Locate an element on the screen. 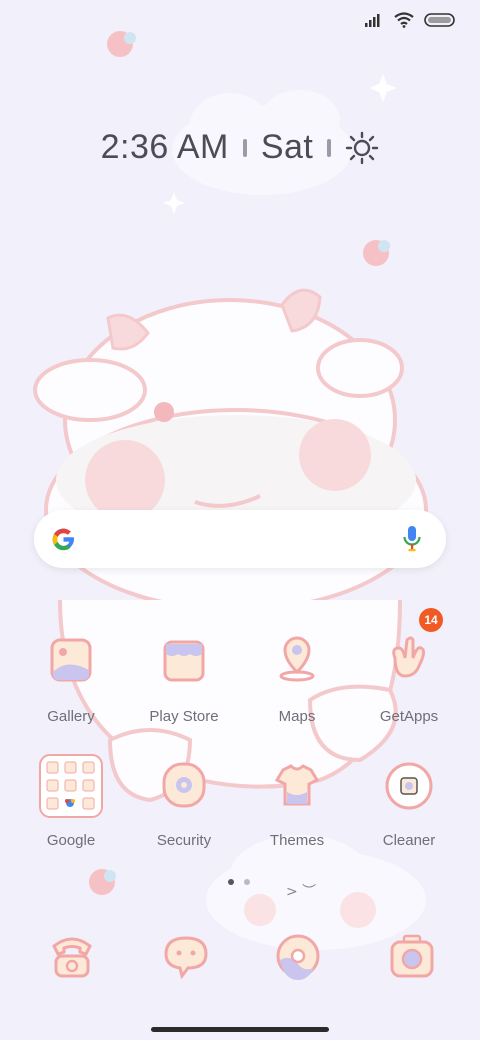  page-dot-active is located at coordinates (231, 882).